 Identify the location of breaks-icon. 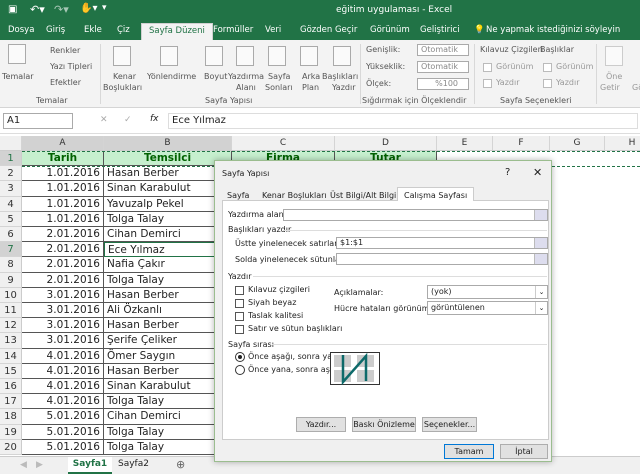
(277, 56).